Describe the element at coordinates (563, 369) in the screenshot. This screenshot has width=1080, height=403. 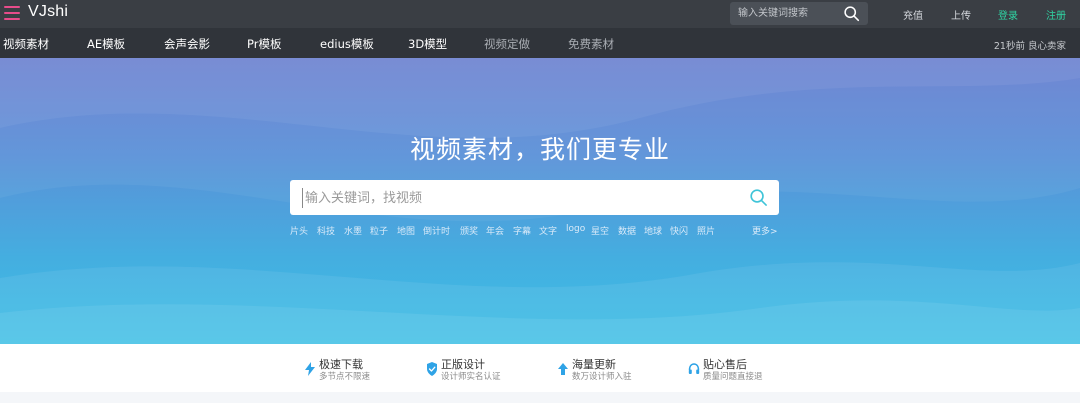
I see `arrow-up-icon` at that location.